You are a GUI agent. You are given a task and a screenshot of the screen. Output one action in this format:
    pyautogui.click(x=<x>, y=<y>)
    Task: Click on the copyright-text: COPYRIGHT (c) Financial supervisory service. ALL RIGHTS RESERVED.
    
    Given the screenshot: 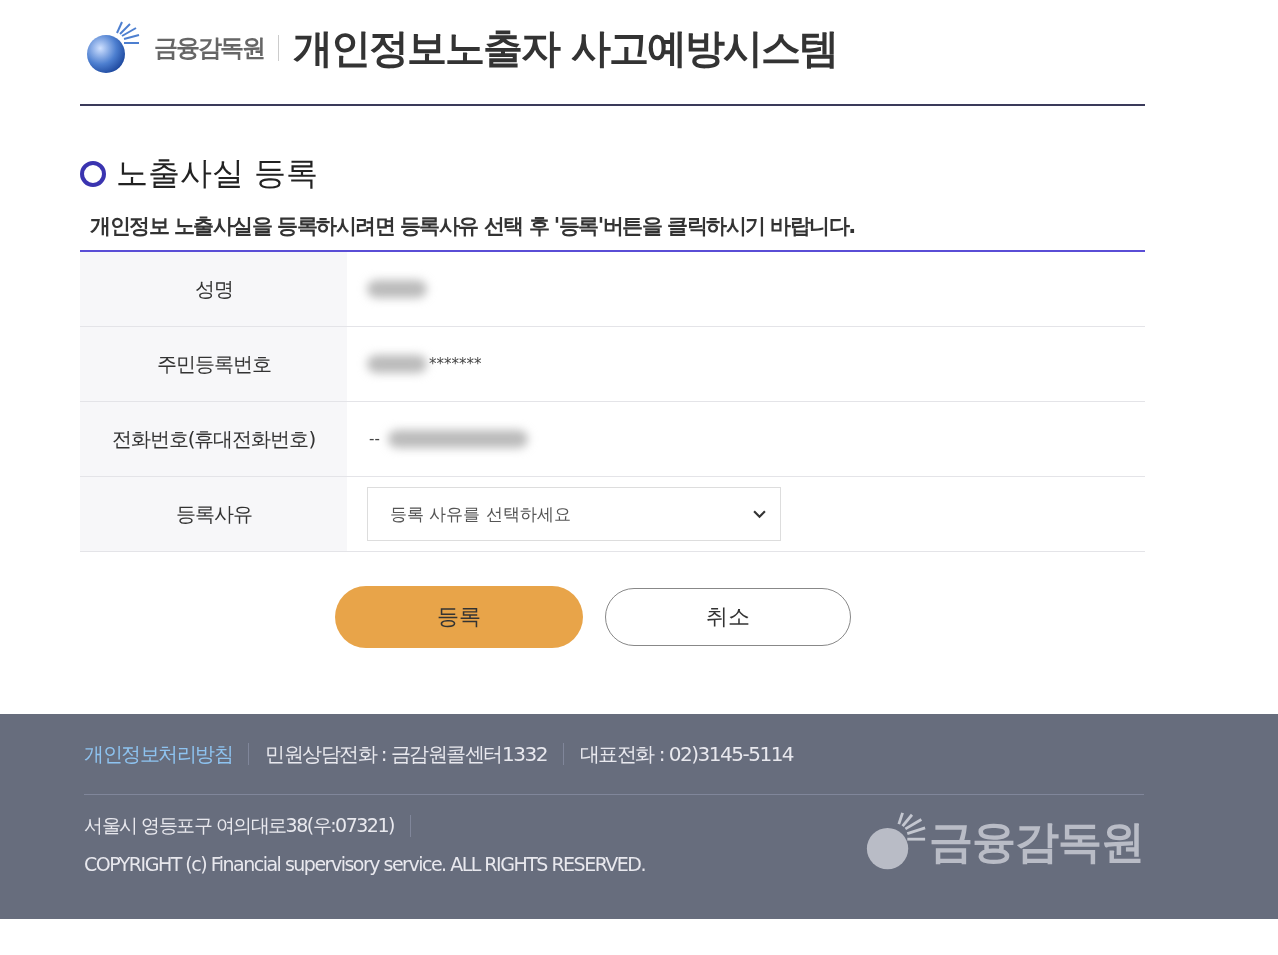 What is the action you would take?
    pyautogui.click(x=364, y=864)
    